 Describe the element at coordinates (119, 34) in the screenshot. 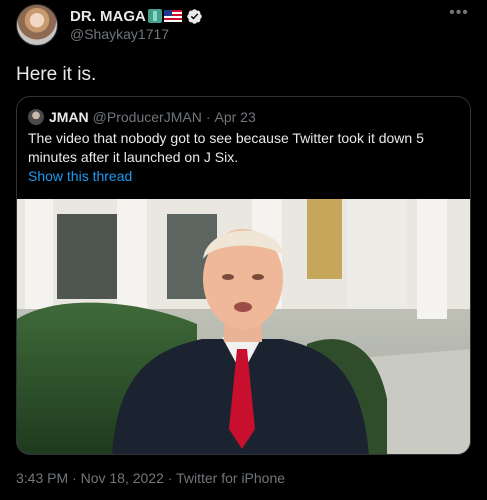

I see `author-handle: @Shaykay1717` at that location.